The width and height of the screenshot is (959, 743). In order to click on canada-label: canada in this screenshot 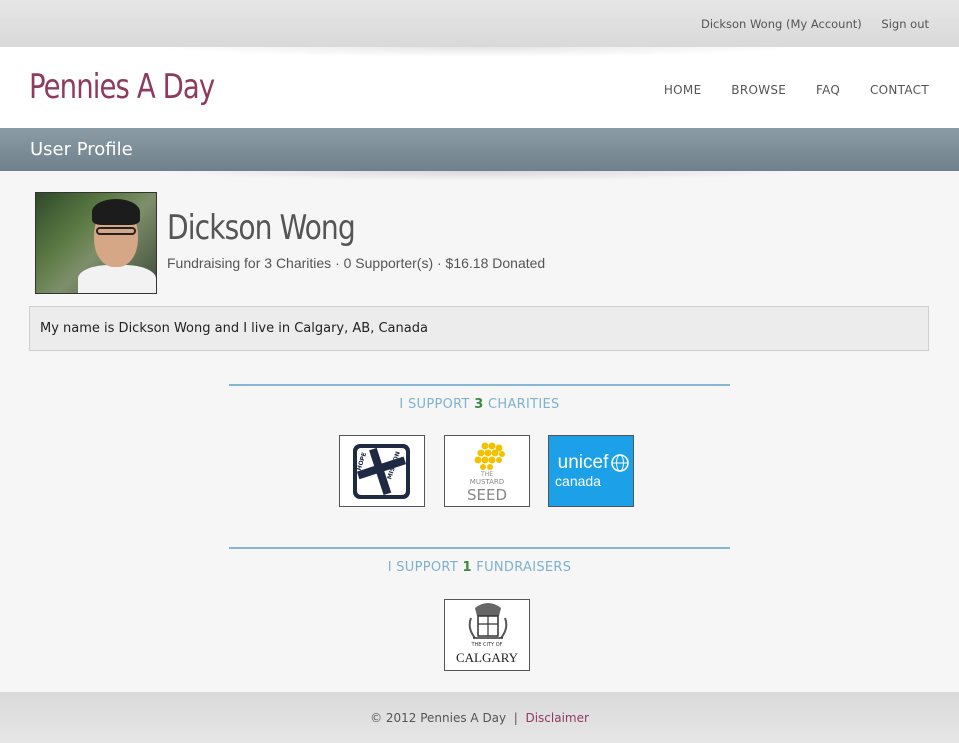, I will do `click(578, 481)`.